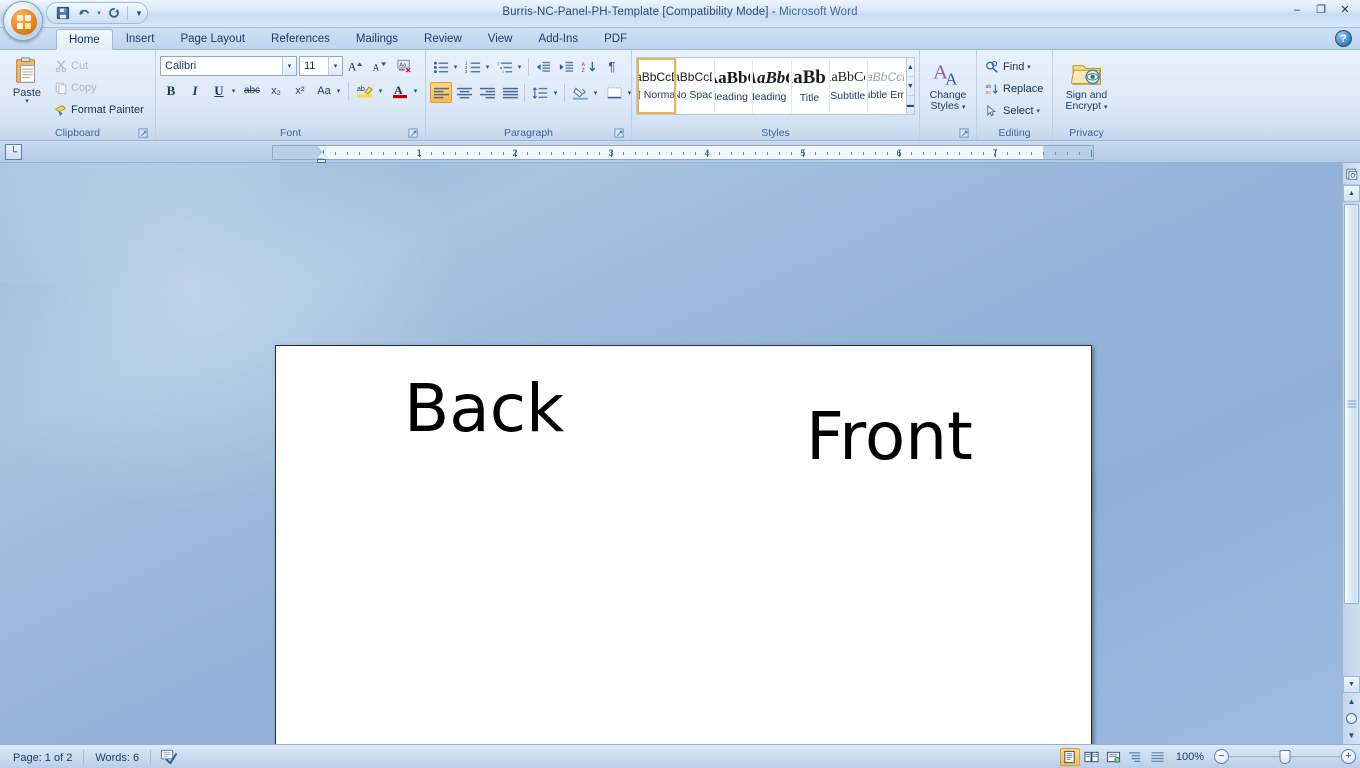 The height and width of the screenshot is (768, 1360). Describe the element at coordinates (964, 133) in the screenshot. I see `styles-dialog-launcher` at that location.